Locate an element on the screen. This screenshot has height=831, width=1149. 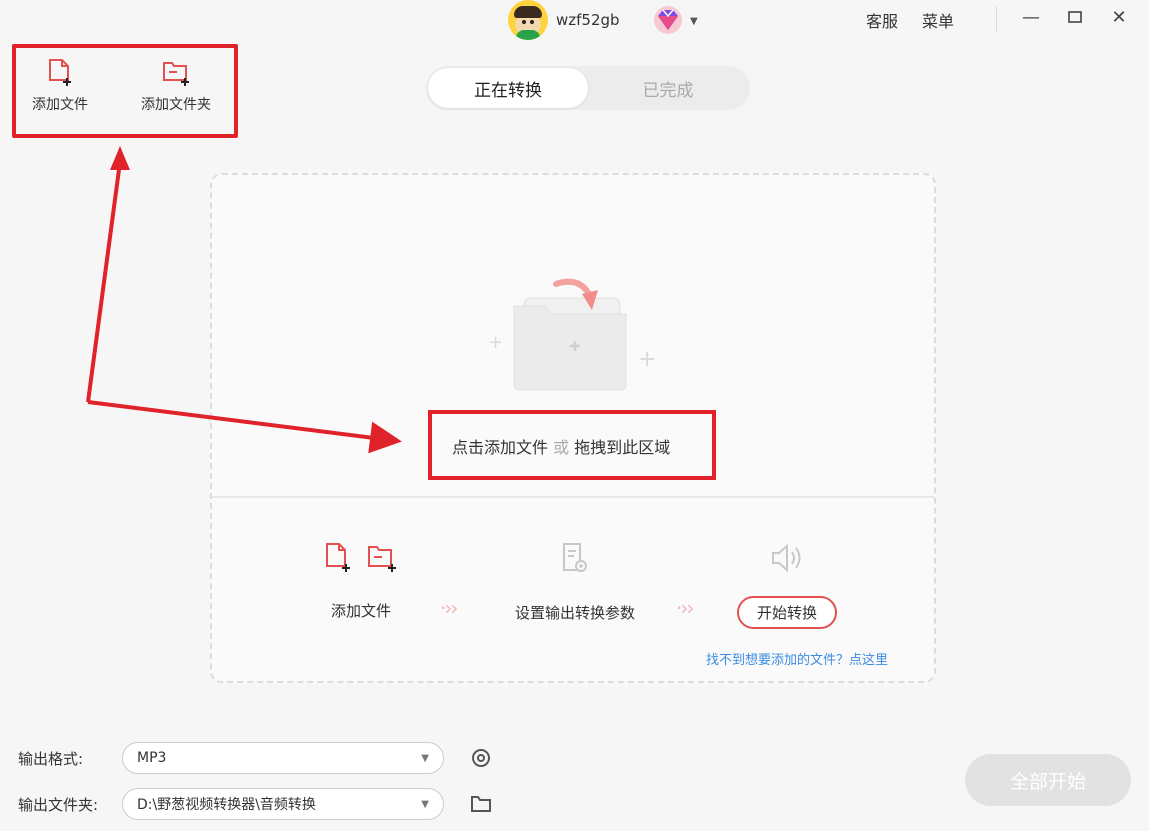
step-add-files: 添加文件 is located at coordinates (361, 581).